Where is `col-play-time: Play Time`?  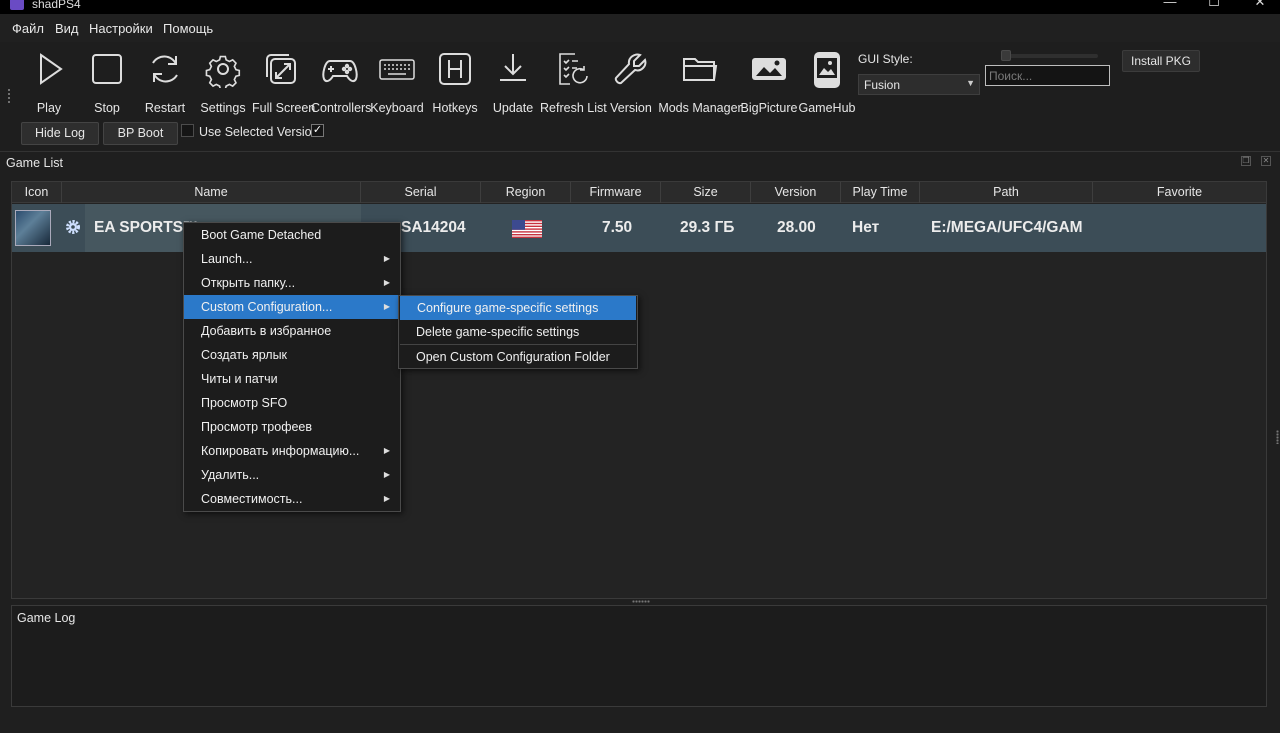
col-play-time: Play Time is located at coordinates (880, 192).